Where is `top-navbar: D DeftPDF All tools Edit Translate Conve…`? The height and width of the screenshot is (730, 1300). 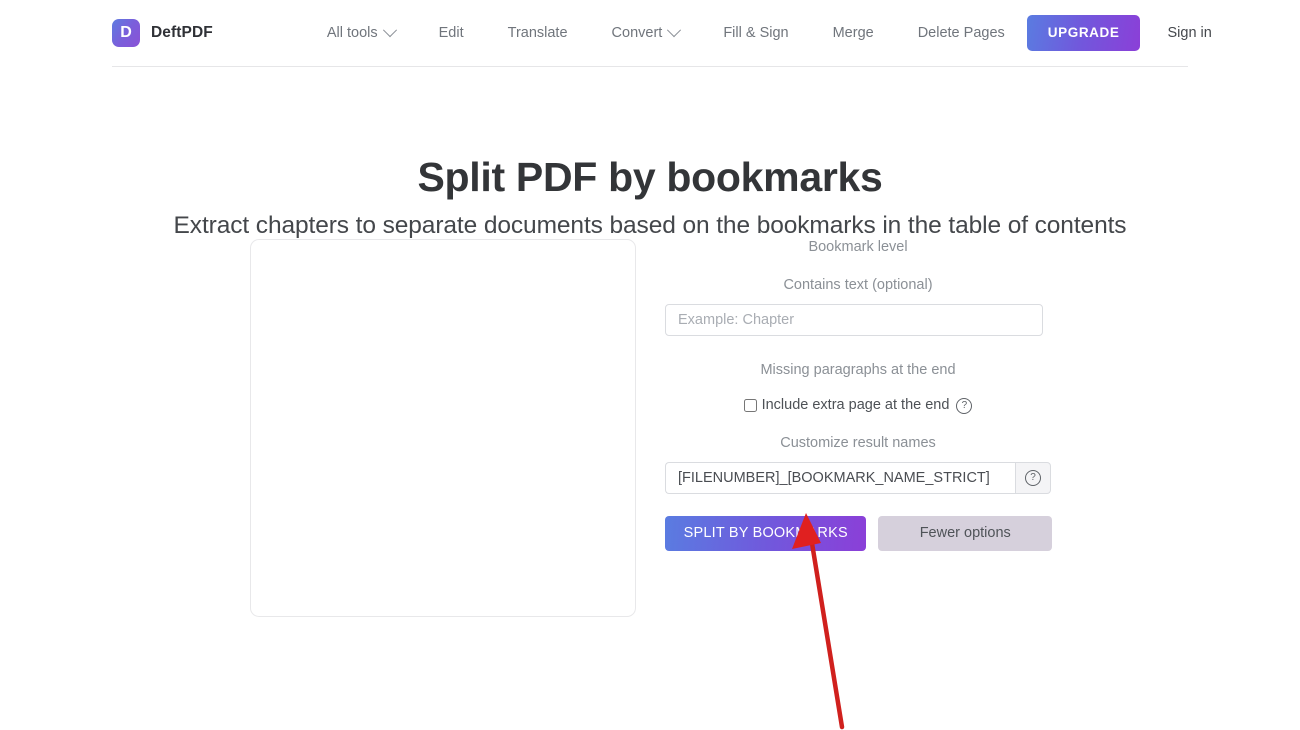 top-navbar: D DeftPDF All tools Edit Translate Conve… is located at coordinates (650, 34).